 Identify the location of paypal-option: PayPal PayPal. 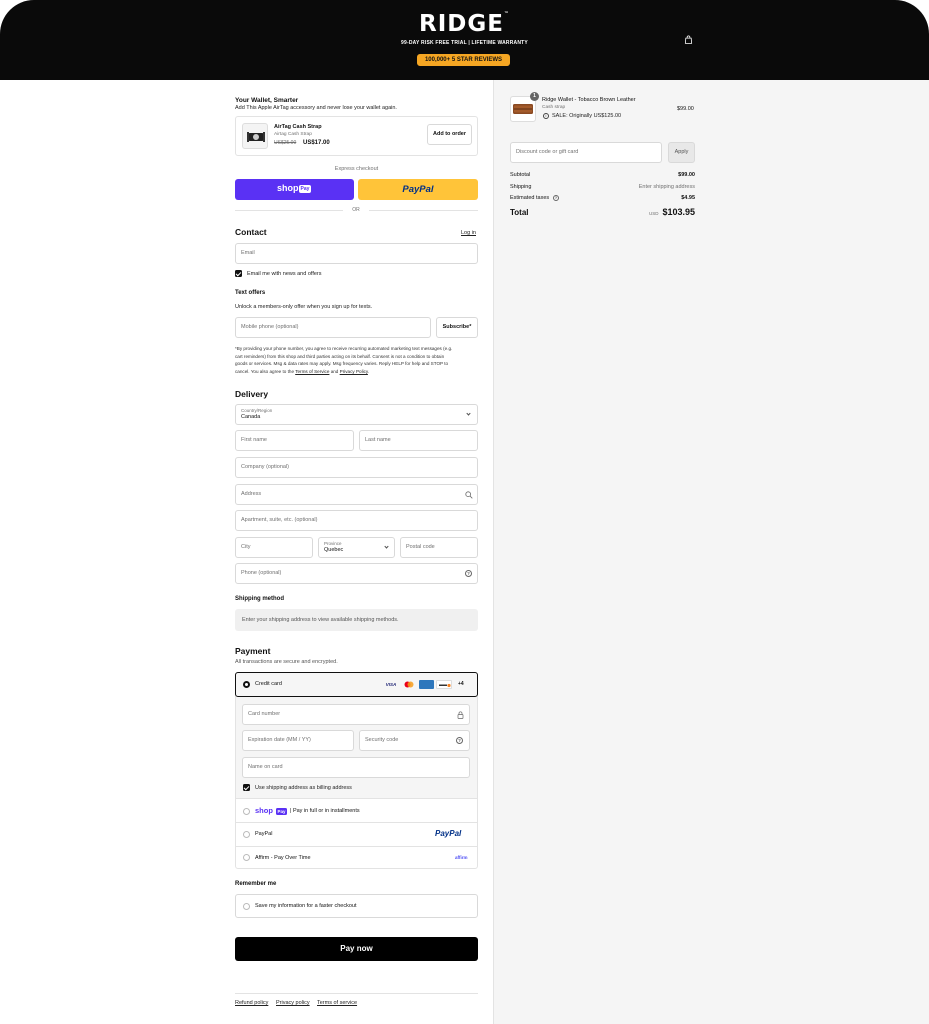
(356, 835).